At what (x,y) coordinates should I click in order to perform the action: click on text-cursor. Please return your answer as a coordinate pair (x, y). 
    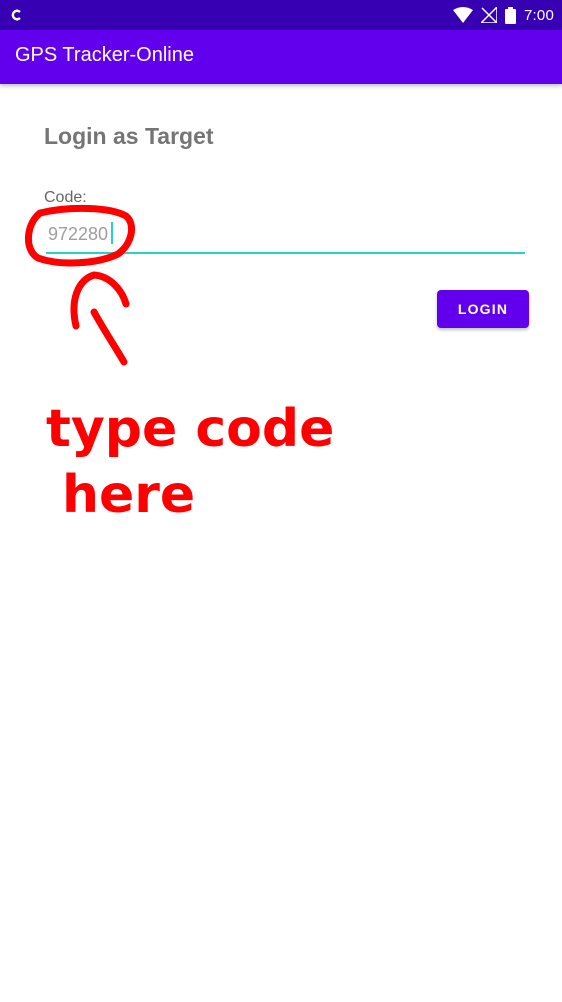
    Looking at the image, I should click on (112, 233).